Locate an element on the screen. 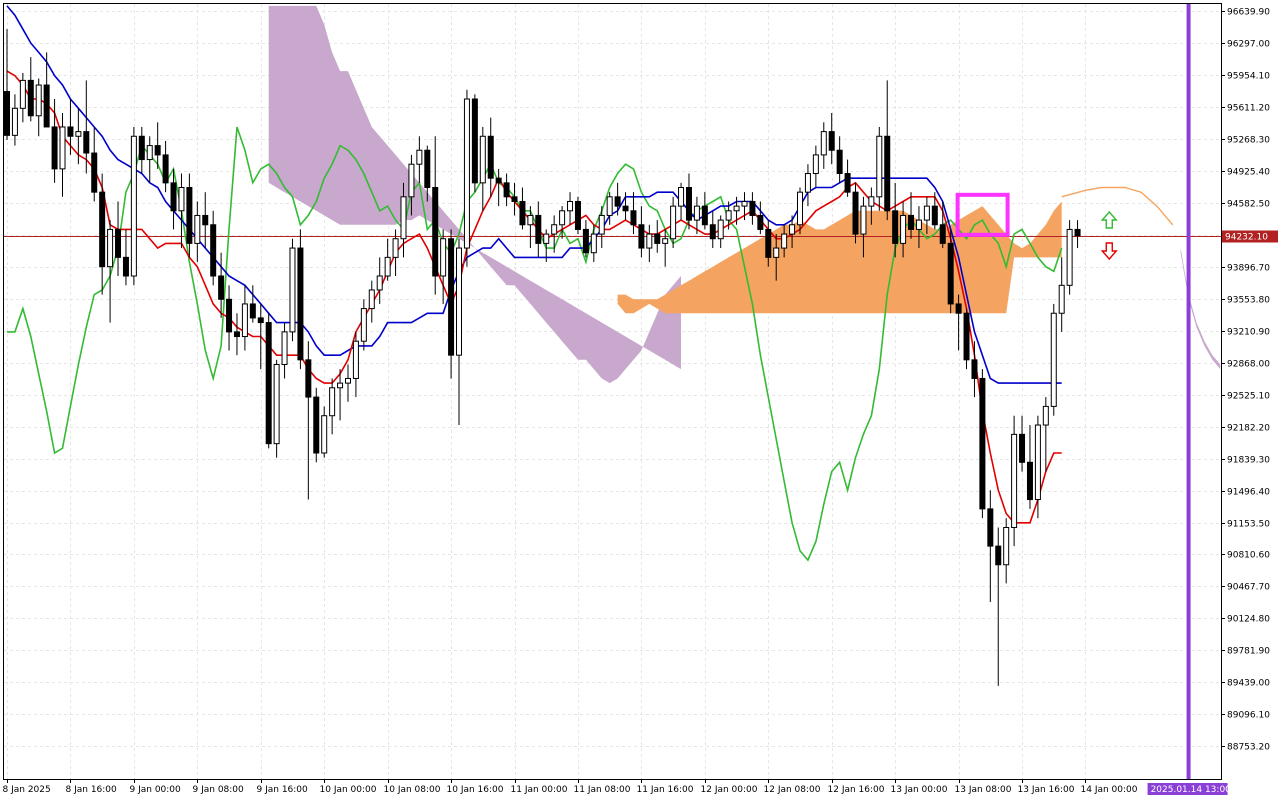 Image resolution: width=1280 pixels, height=804 pixels. y-tick-label: 92182.20 is located at coordinates (1248, 429).